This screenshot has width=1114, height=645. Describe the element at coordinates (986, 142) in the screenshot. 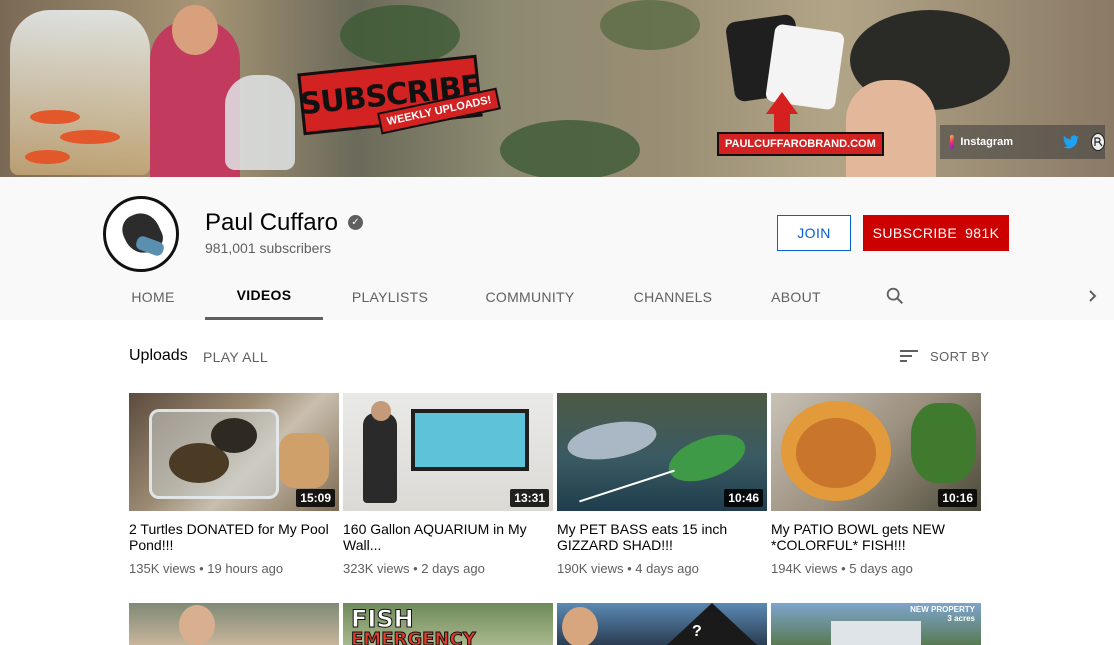

I see `instagram-link: Instagram` at that location.